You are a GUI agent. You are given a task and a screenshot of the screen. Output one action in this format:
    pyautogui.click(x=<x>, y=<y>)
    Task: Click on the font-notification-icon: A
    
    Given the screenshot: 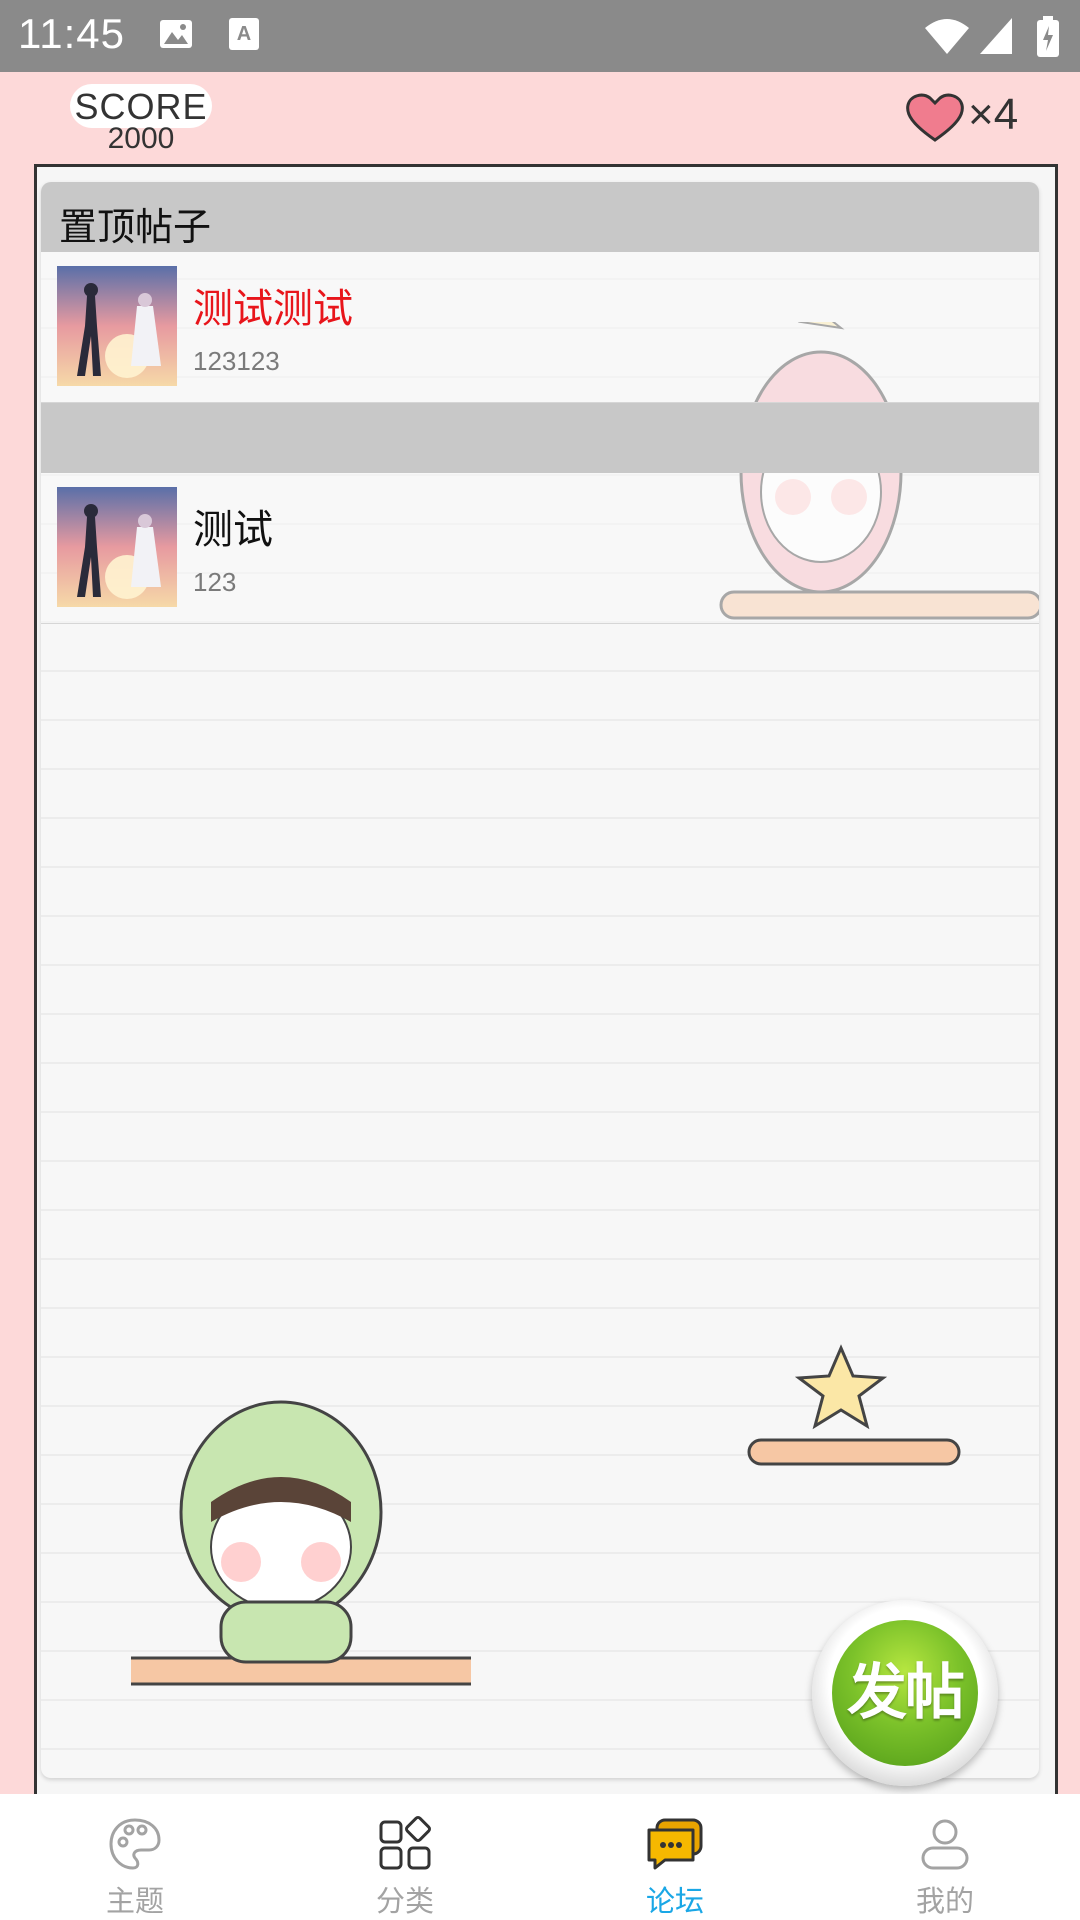 What is the action you would take?
    pyautogui.click(x=244, y=36)
    